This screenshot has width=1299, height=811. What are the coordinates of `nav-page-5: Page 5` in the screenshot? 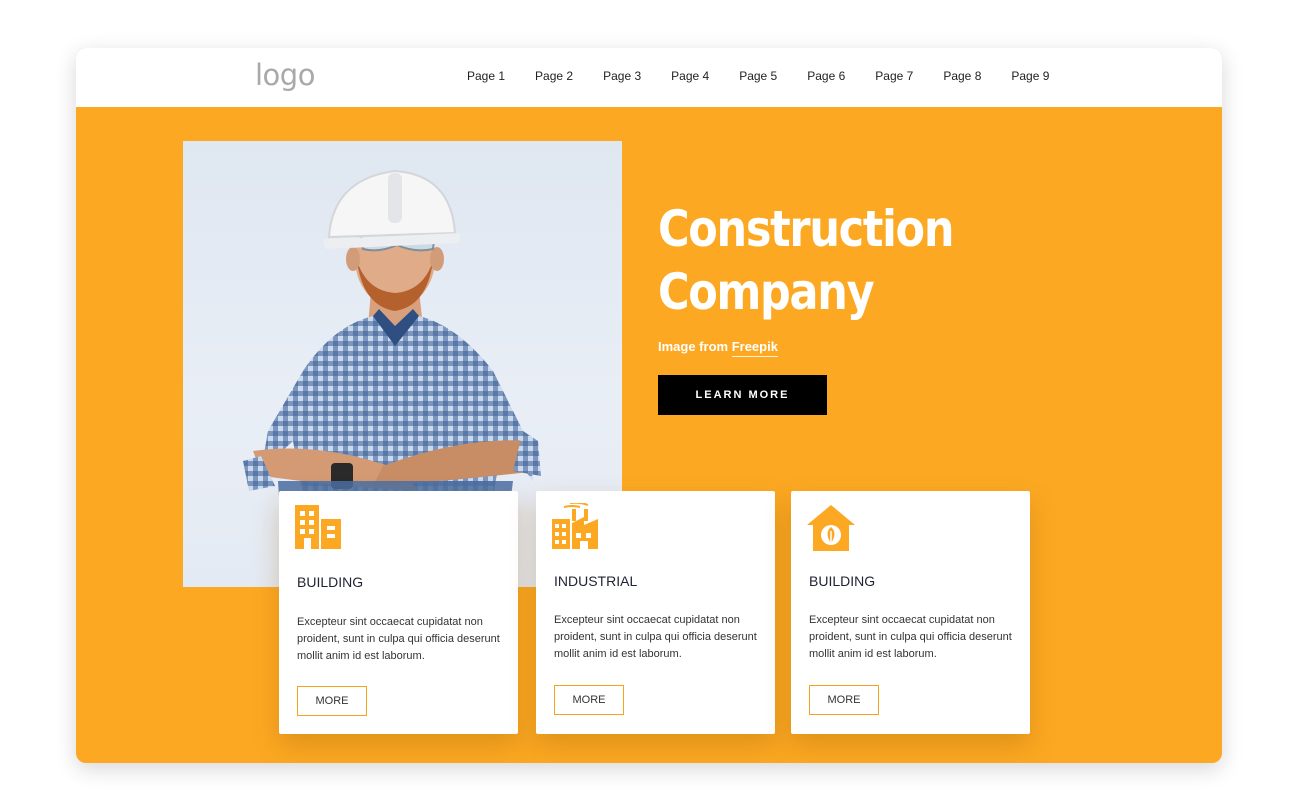 It's located at (758, 76).